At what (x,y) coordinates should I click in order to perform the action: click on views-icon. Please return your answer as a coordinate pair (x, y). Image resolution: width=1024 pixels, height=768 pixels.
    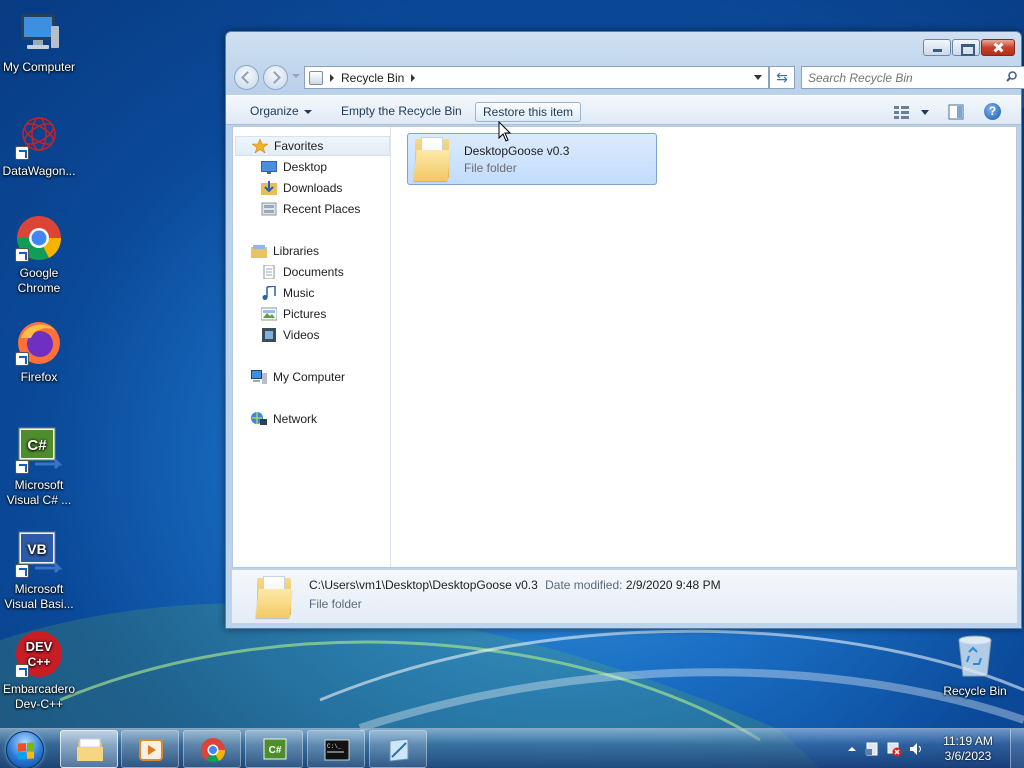
    Looking at the image, I should click on (911, 112).